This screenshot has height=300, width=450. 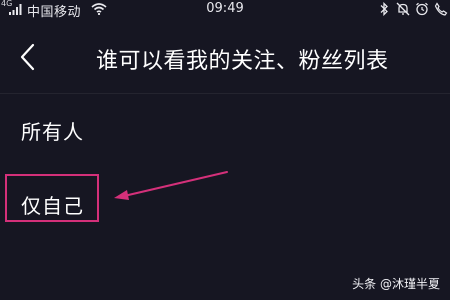 I want to click on mute-icon, so click(x=403, y=9).